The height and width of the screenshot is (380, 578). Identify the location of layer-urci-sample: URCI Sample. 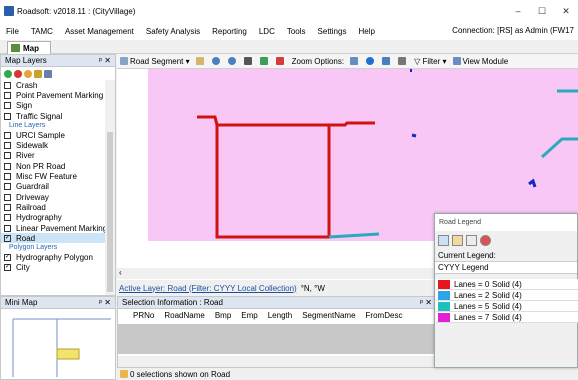
(53, 135).